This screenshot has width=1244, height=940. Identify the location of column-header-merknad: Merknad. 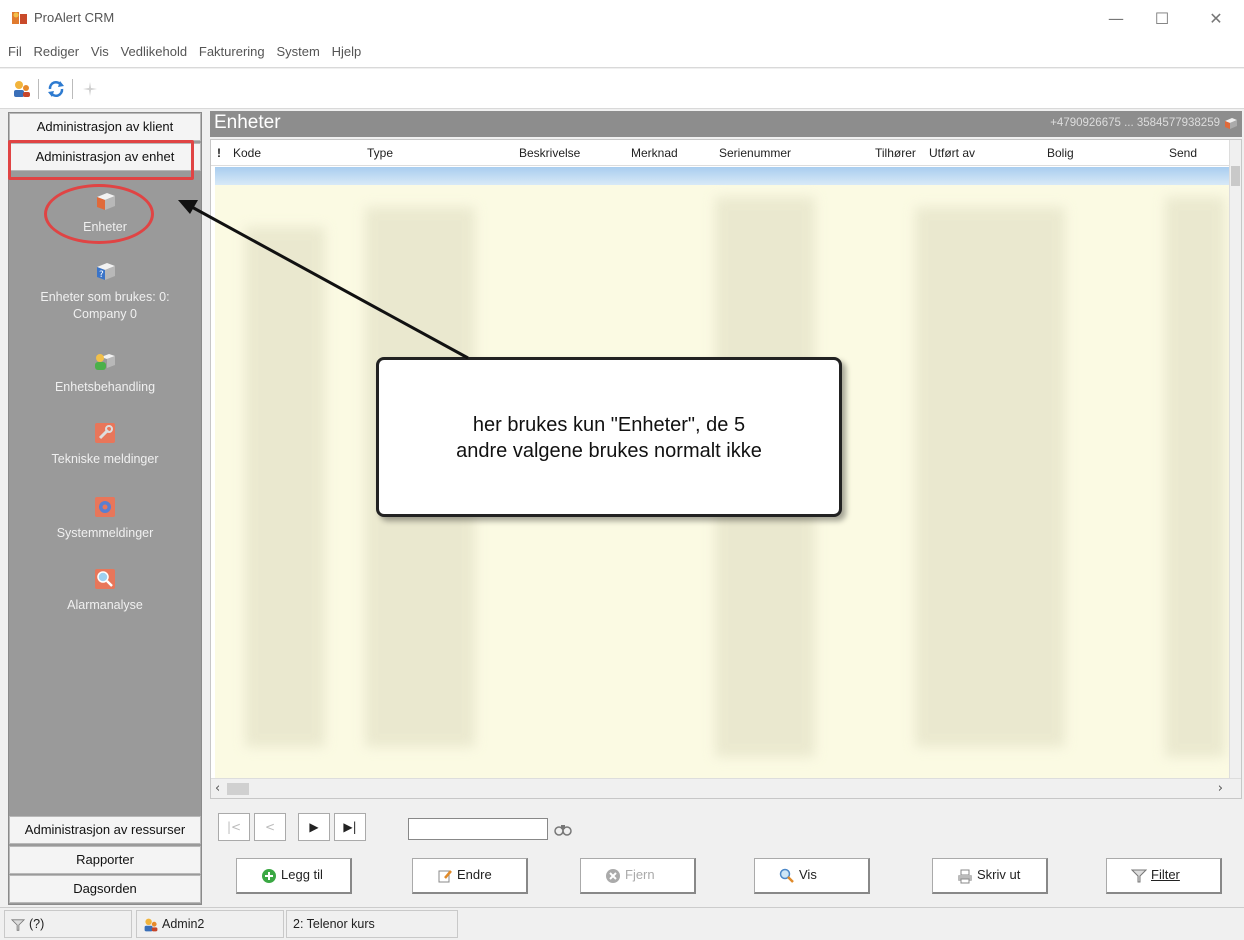
(654, 153).